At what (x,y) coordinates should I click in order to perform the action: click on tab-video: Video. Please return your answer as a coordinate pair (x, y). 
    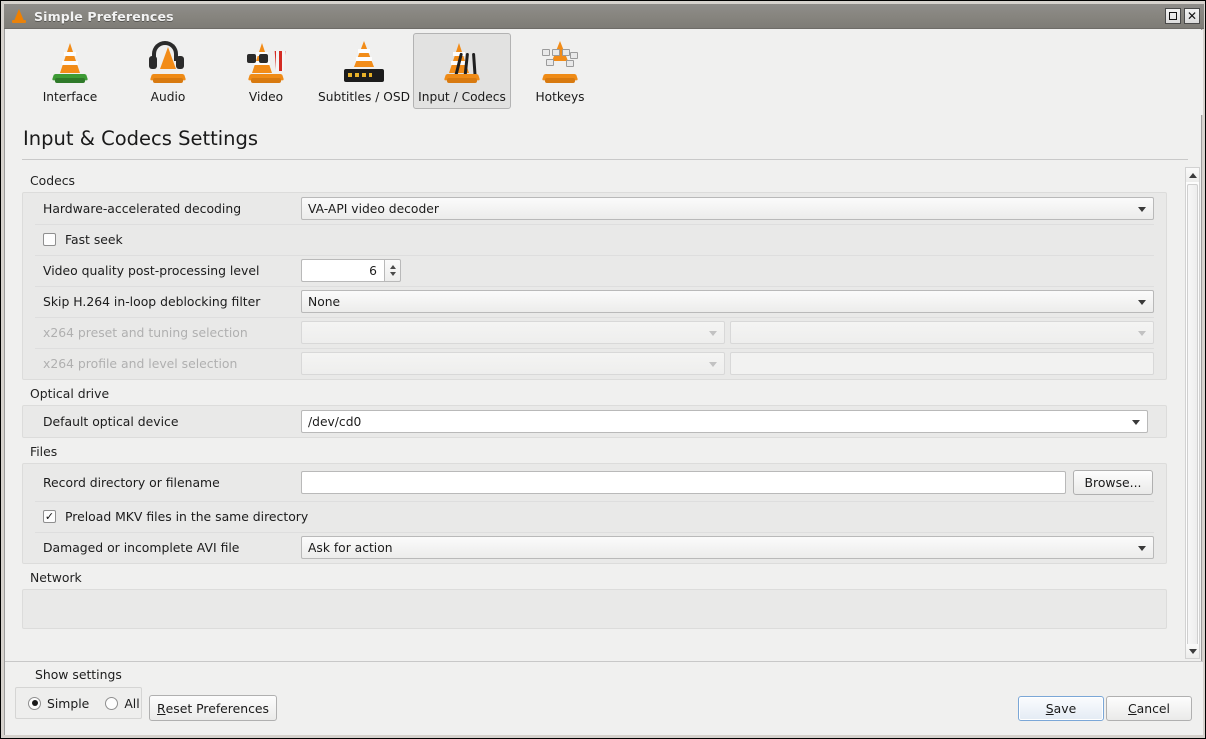
    Looking at the image, I should click on (266, 71).